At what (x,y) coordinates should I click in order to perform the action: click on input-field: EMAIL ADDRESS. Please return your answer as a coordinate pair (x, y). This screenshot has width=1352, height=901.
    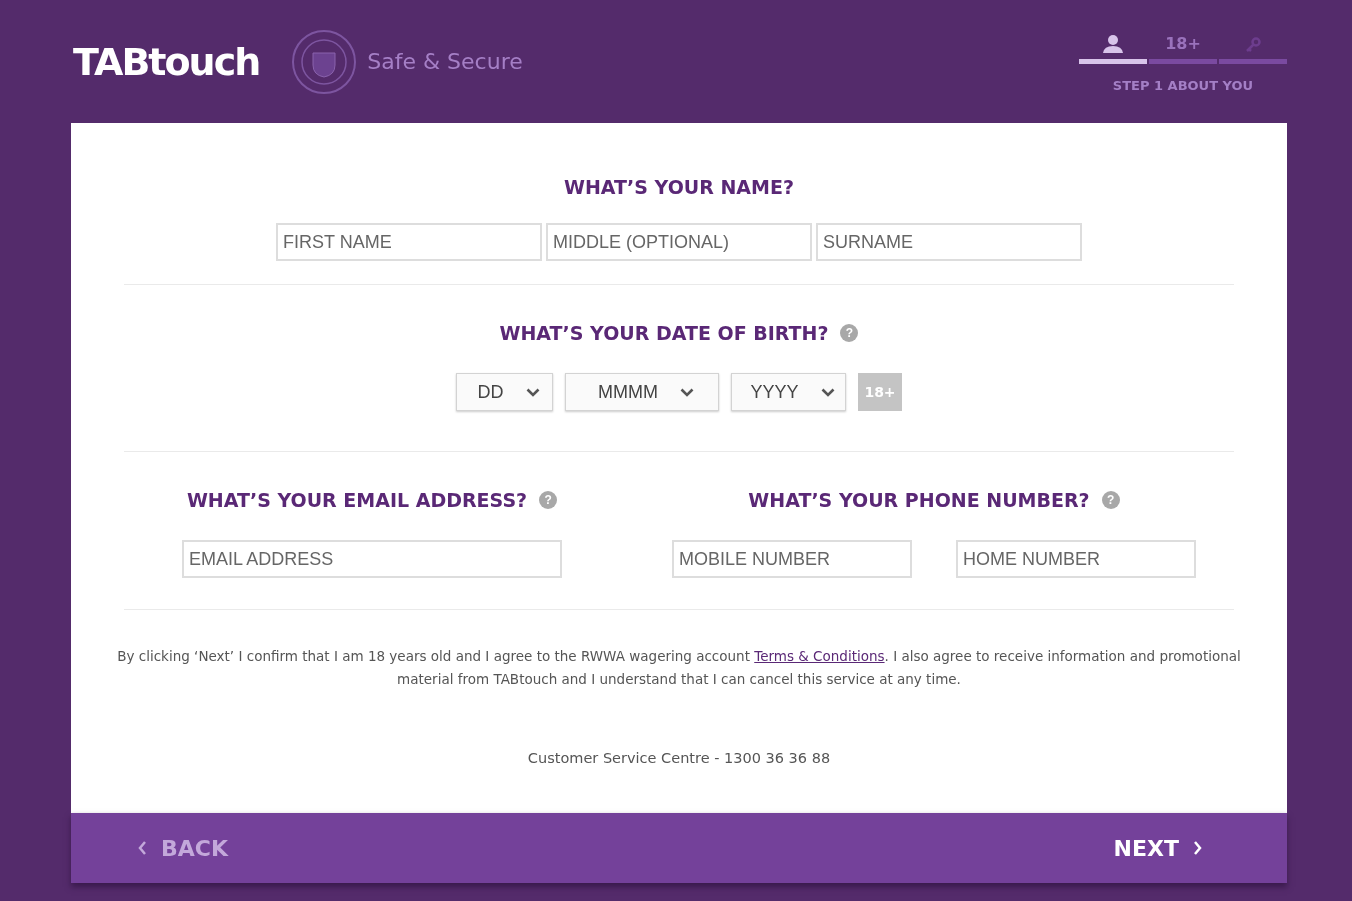
    Looking at the image, I should click on (372, 559).